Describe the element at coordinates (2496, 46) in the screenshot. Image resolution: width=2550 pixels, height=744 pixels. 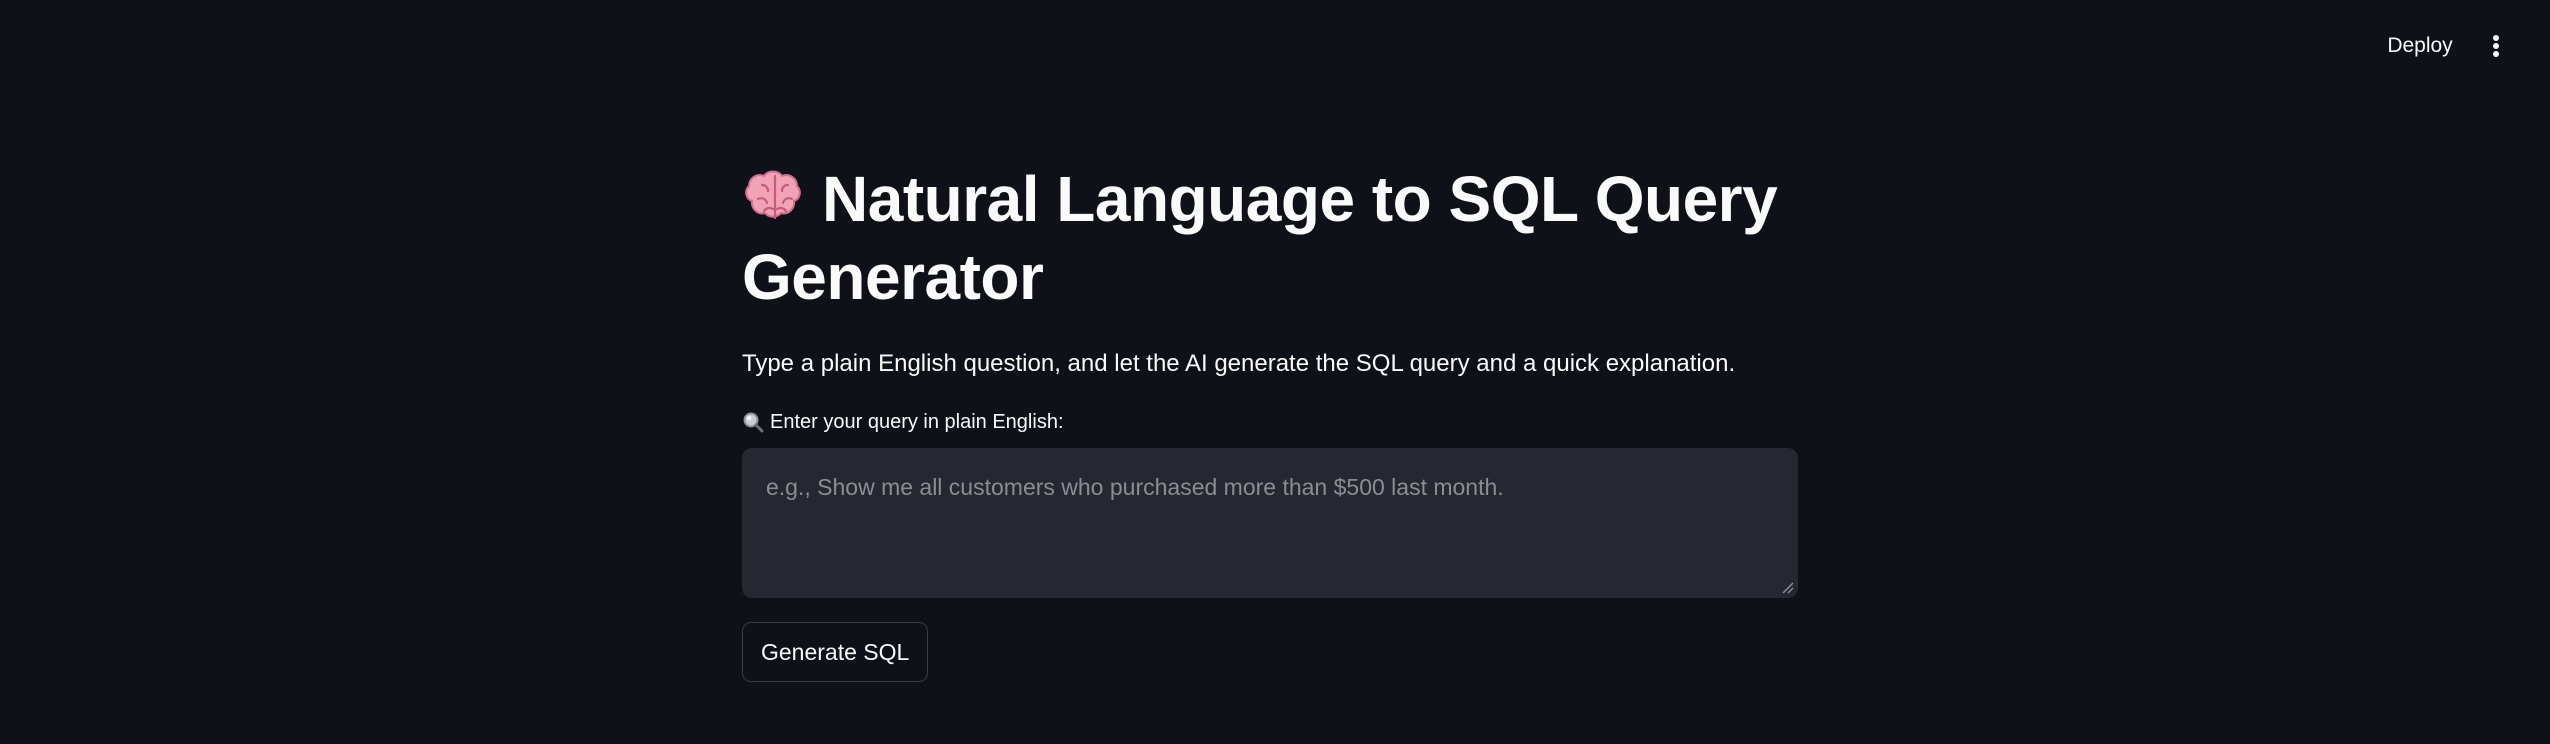
I see `vertical-dots-icon` at that location.